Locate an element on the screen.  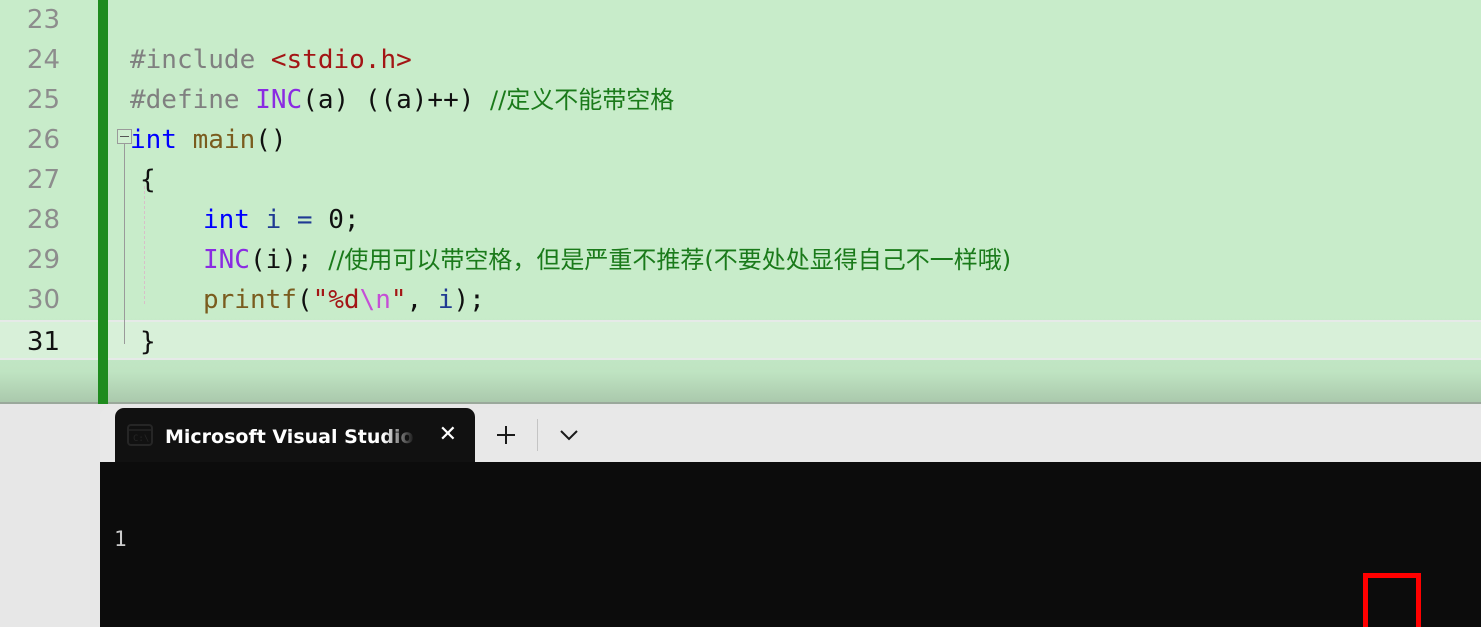
token-comment: //使用可以带空格，但是严重不推荐(不要处处显得自己不一样哦) is located at coordinates (670, 260).